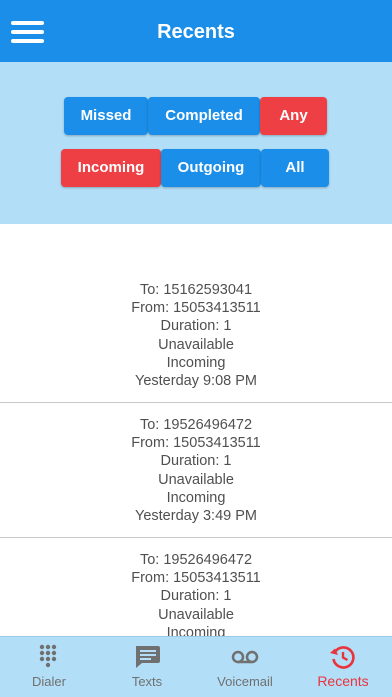 This screenshot has height=697, width=392. What do you see at coordinates (211, 168) in the screenshot?
I see `filter-outgoing-button: Outgoing` at bounding box center [211, 168].